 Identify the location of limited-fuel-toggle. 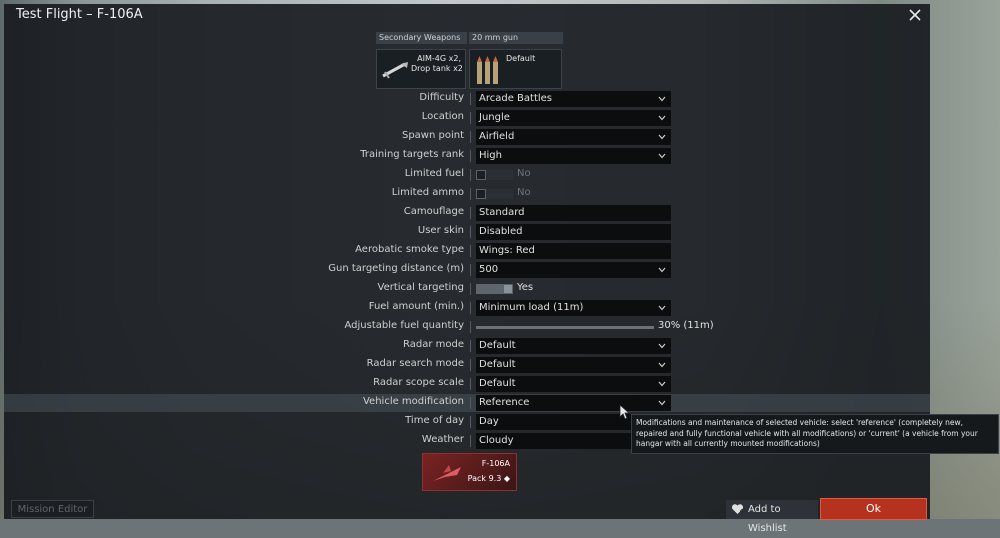
(494, 175).